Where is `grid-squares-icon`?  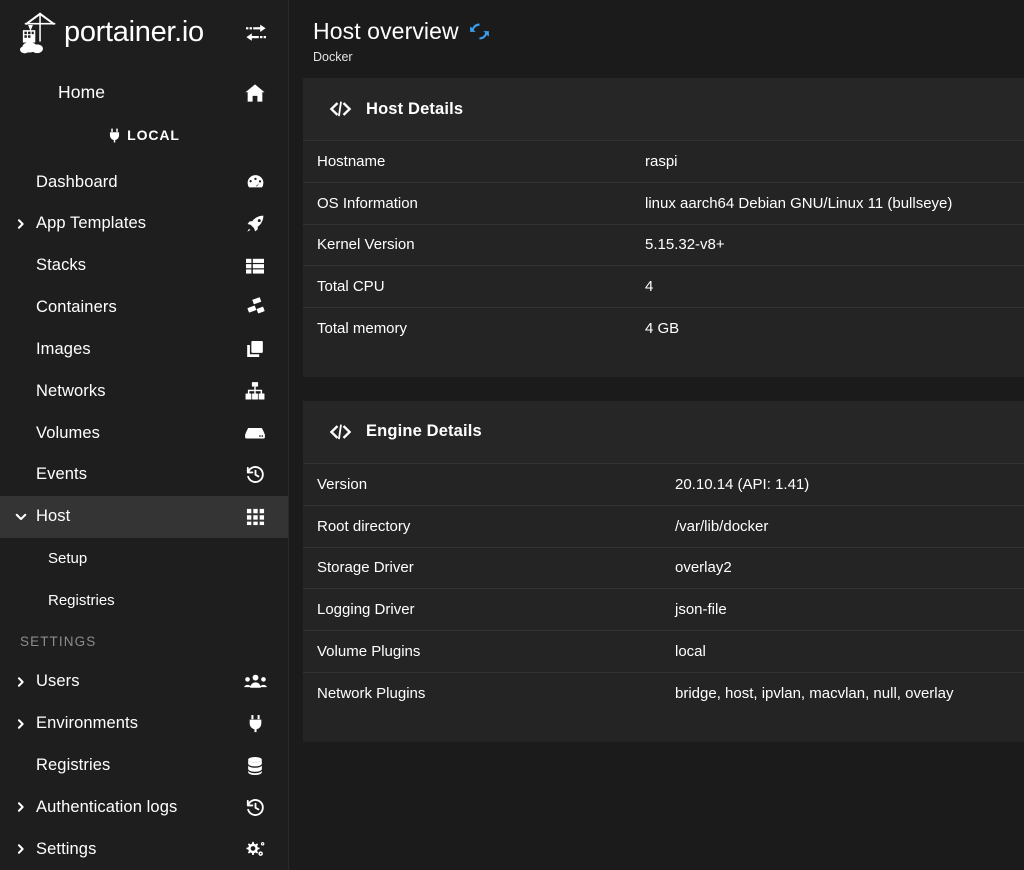
grid-squares-icon is located at coordinates (255, 516).